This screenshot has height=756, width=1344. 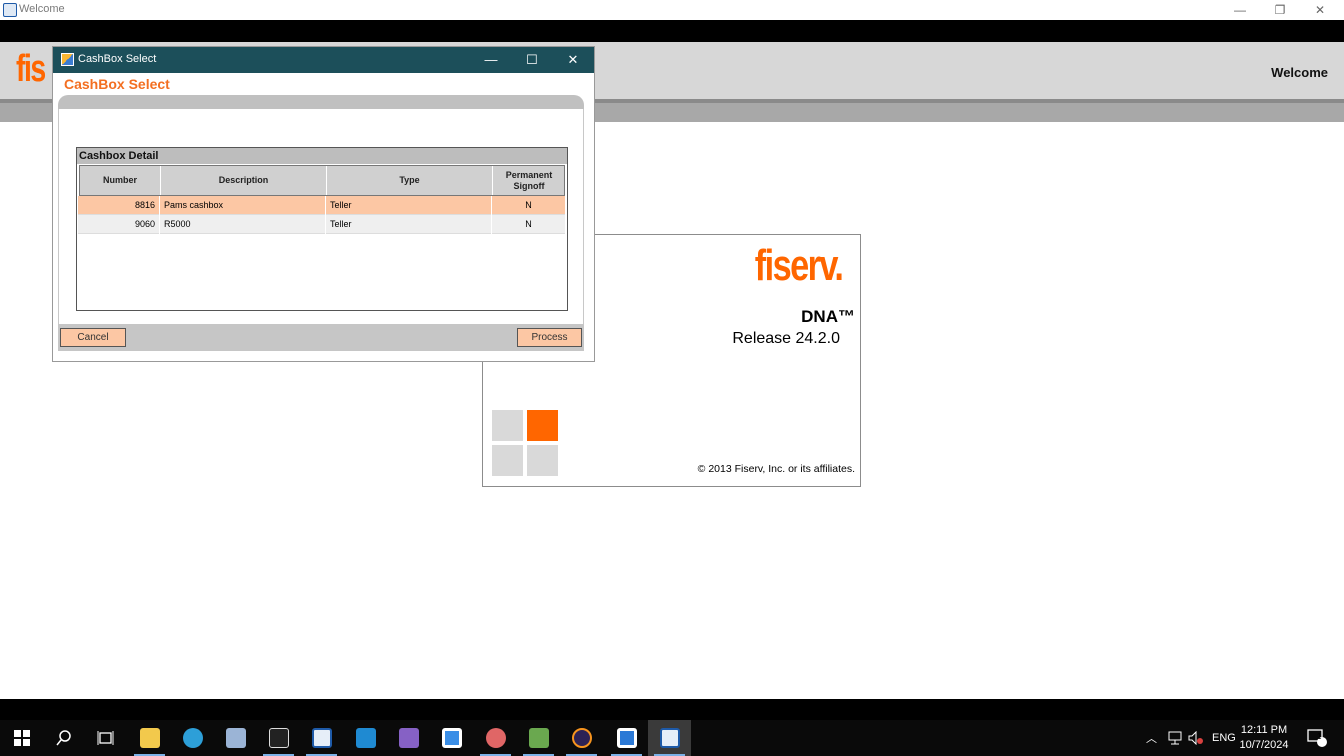 What do you see at coordinates (410, 180) in the screenshot?
I see `column-header-type: Type` at bounding box center [410, 180].